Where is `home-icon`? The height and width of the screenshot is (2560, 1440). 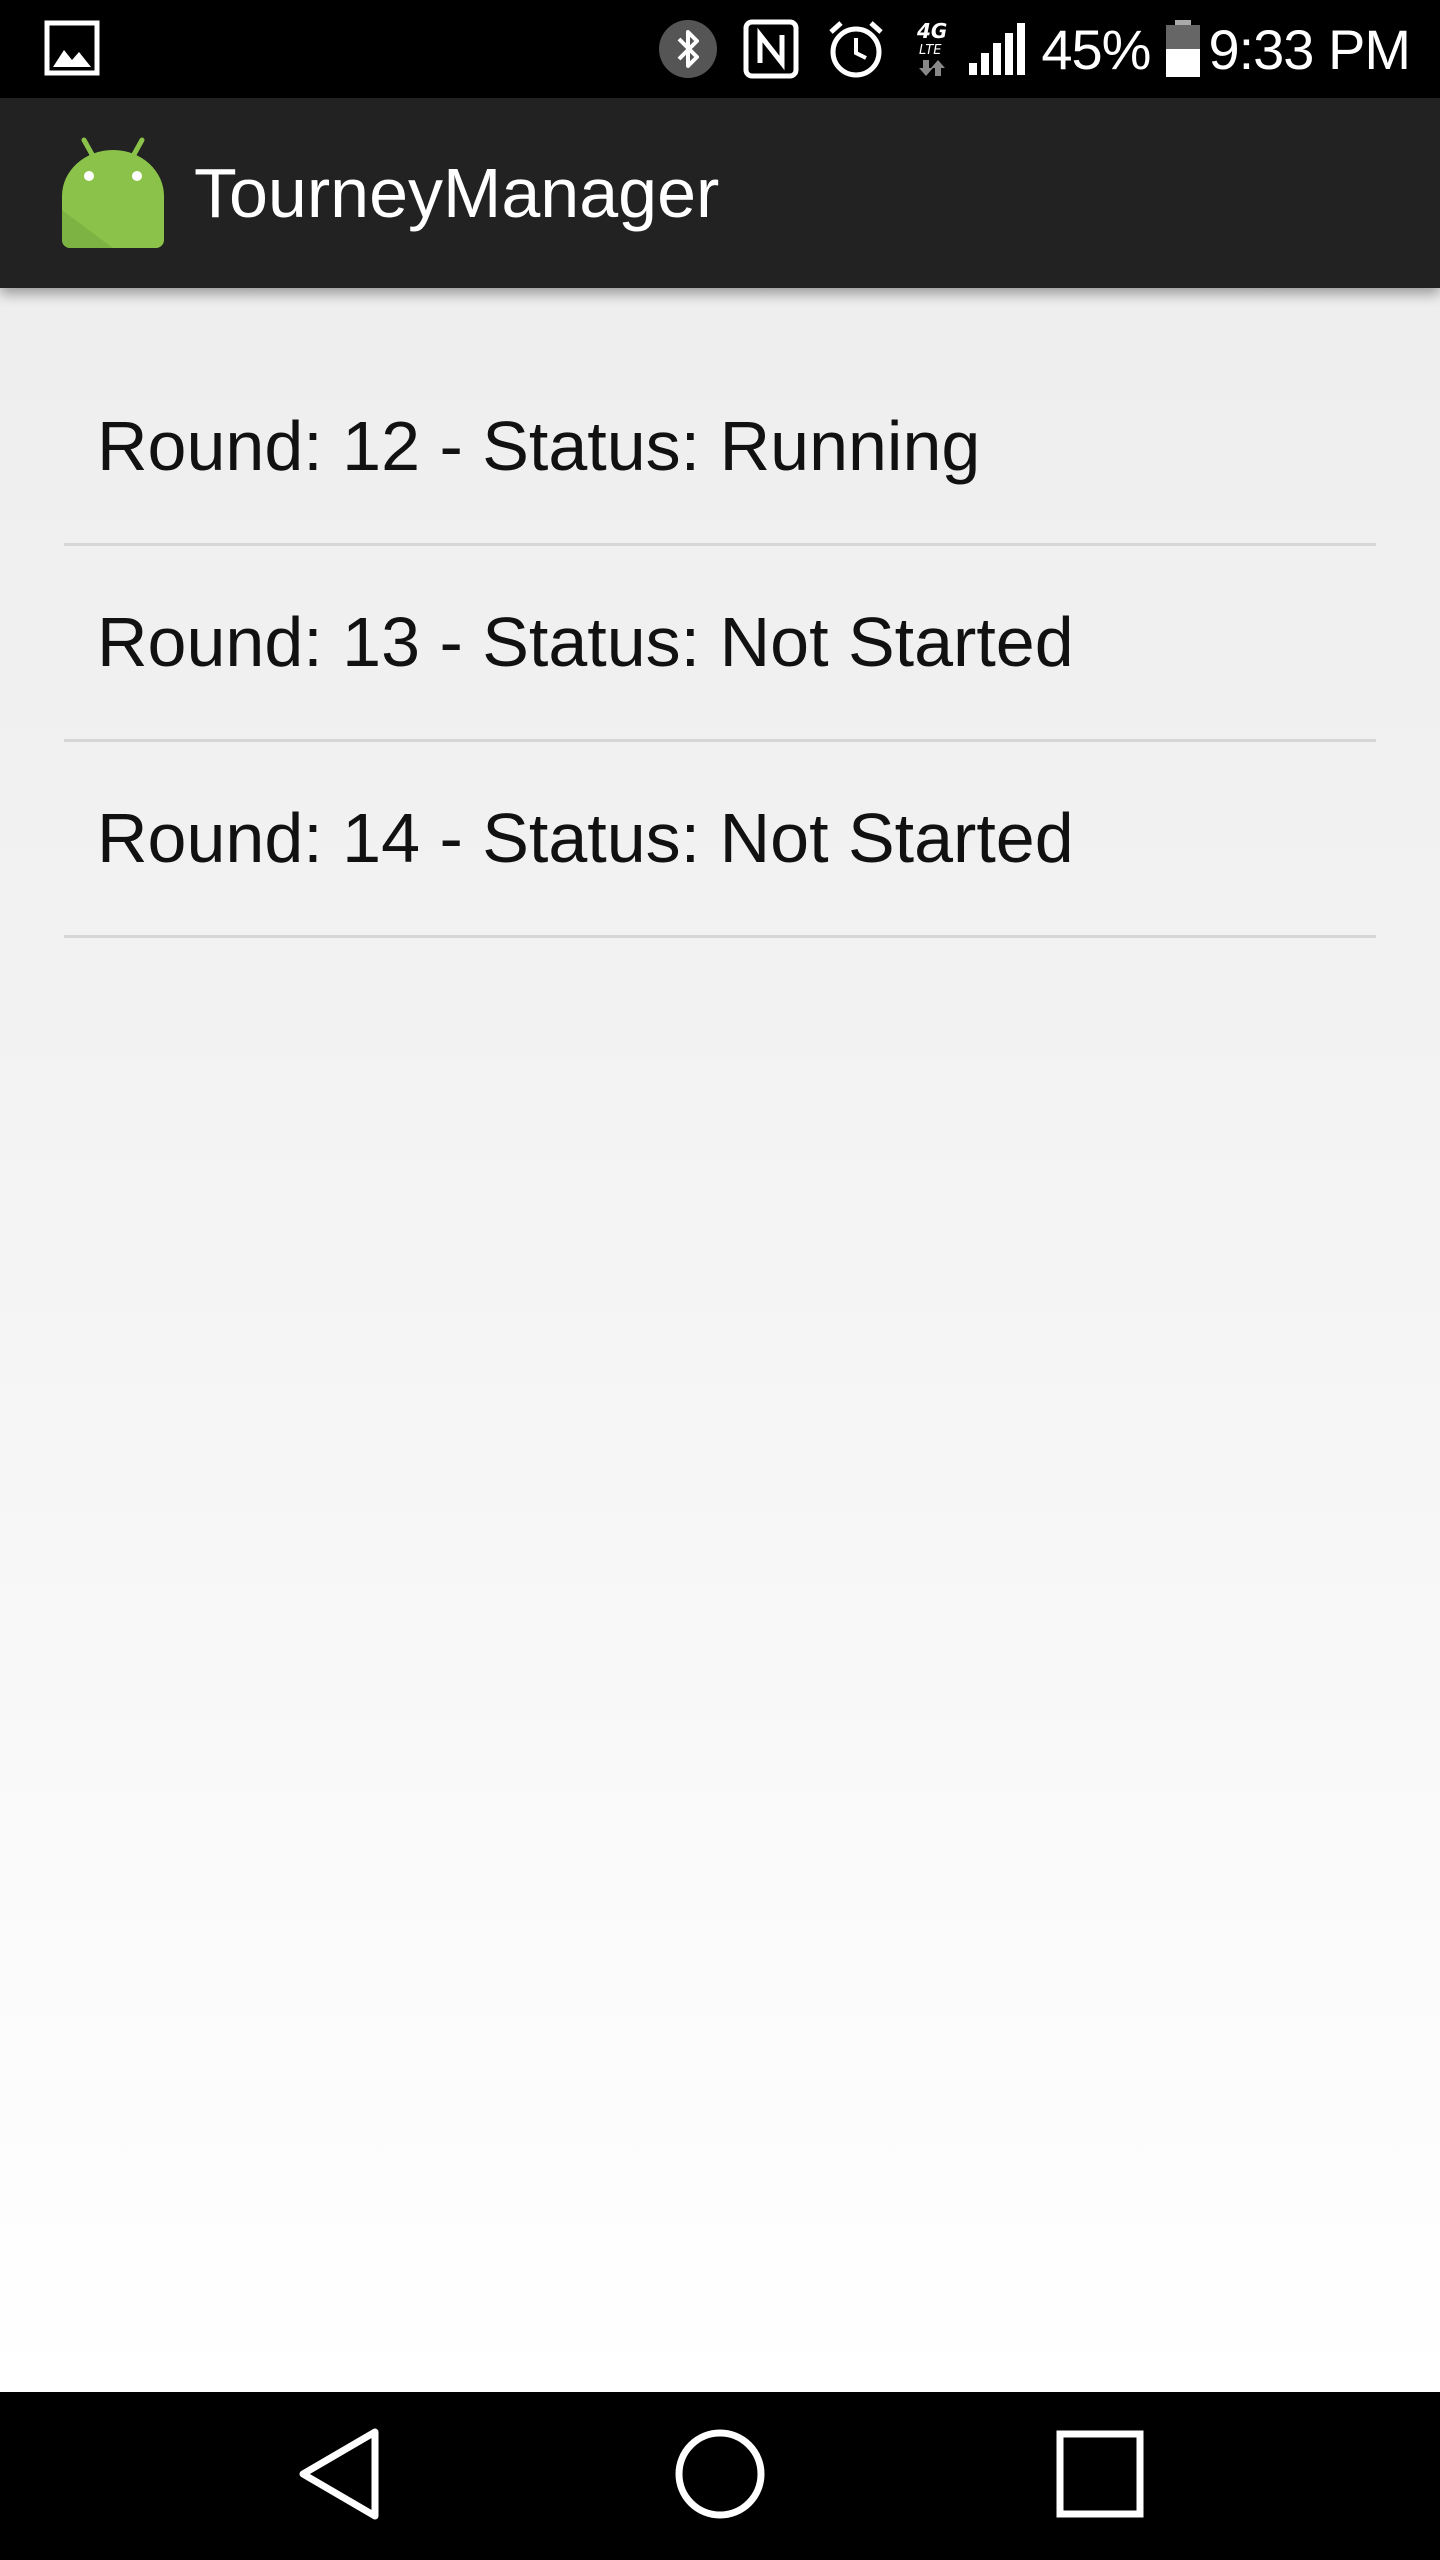
home-icon is located at coordinates (720, 2476).